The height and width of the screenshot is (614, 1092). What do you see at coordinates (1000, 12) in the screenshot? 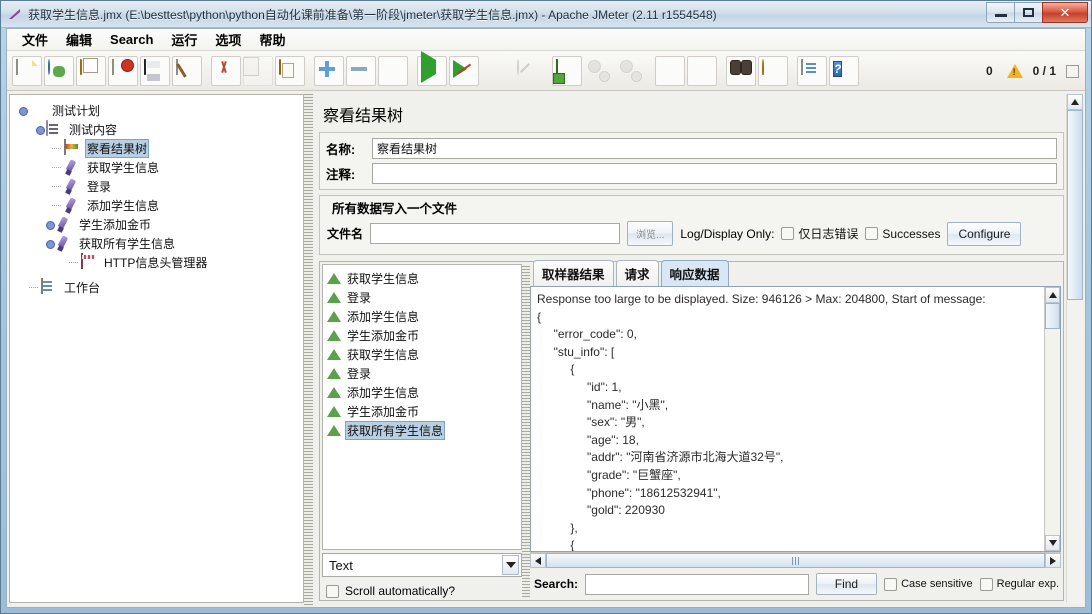
I see `minimize-button` at bounding box center [1000, 12].